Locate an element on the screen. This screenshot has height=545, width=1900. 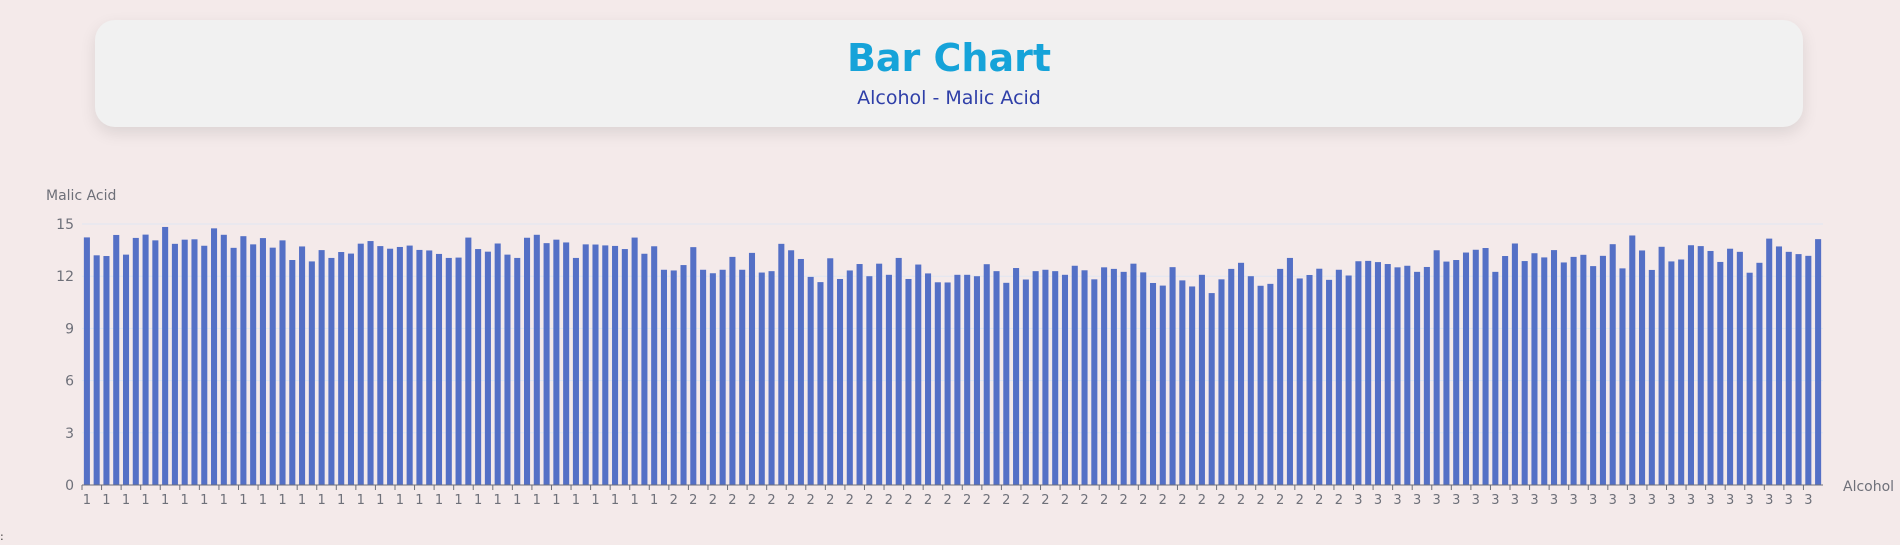
y-tick-label: 9 is located at coordinates (69, 329).